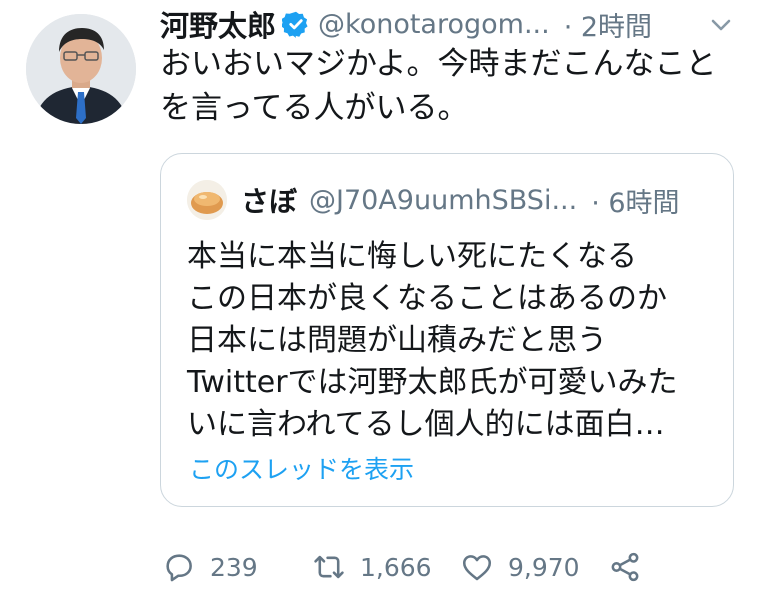 This screenshot has height=606, width=760. I want to click on share-icon, so click(625, 567).